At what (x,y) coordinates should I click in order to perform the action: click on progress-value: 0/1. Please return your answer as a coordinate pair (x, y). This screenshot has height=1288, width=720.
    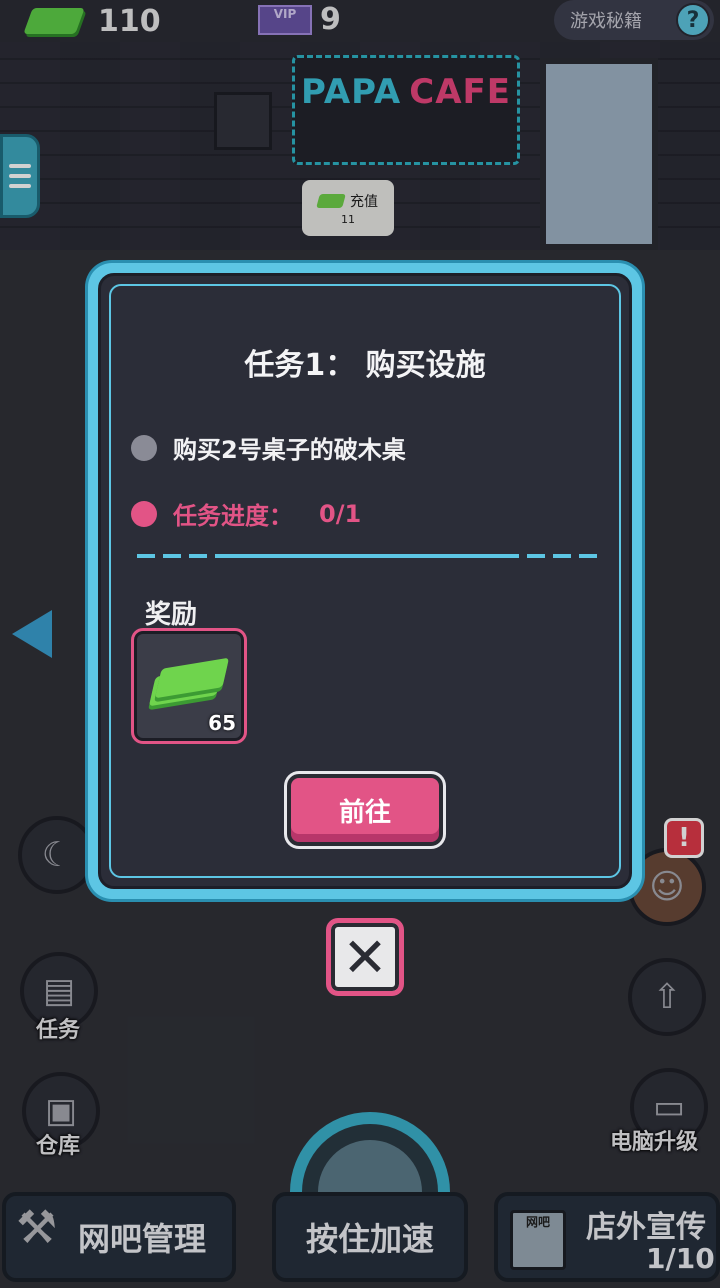
    Looking at the image, I should click on (340, 513).